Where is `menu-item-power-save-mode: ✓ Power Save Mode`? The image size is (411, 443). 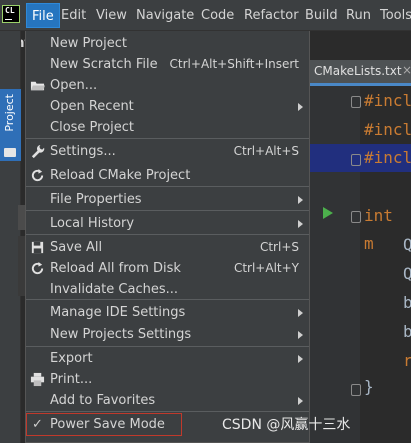
menu-item-power-save-mode: ✓ Power Save Mode is located at coordinates (104, 424).